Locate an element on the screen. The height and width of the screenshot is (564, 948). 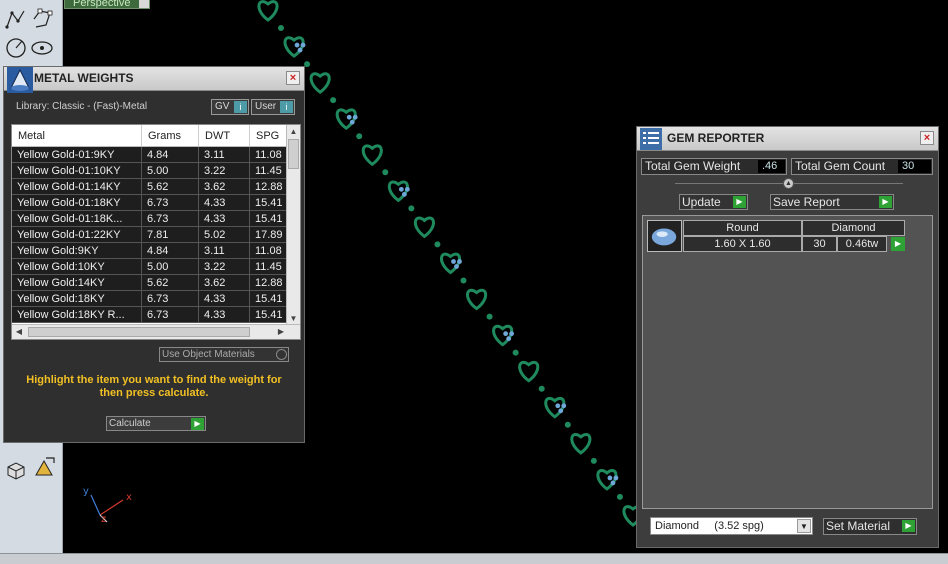
metal-table-header: Metal Grams DWT SPG is located at coordinates (156, 136).